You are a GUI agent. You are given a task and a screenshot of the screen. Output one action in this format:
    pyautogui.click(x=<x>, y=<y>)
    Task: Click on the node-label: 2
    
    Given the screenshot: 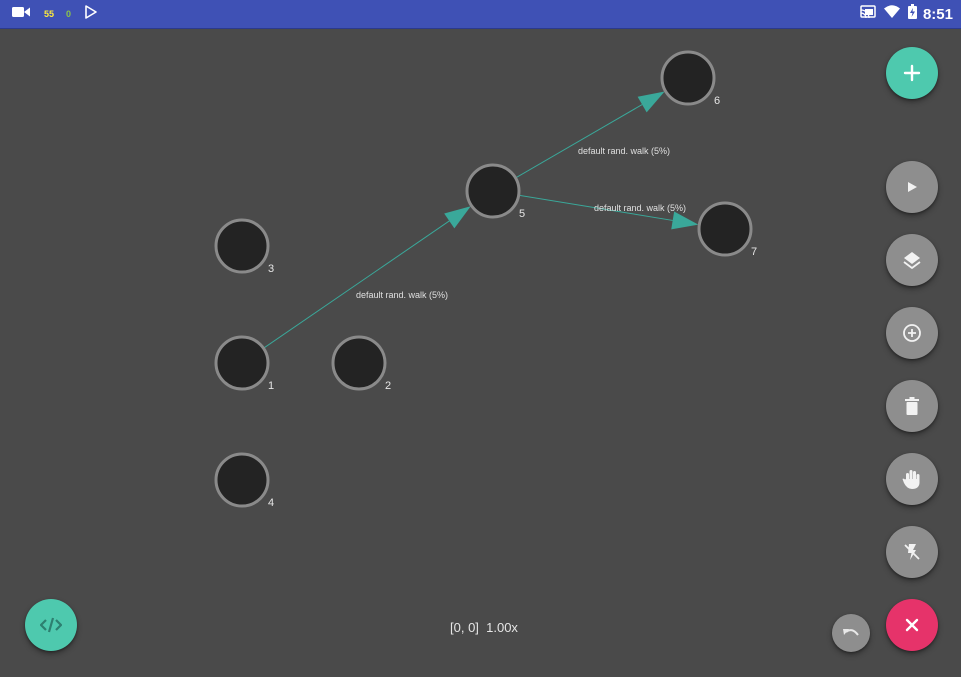 What is the action you would take?
    pyautogui.click(x=388, y=386)
    